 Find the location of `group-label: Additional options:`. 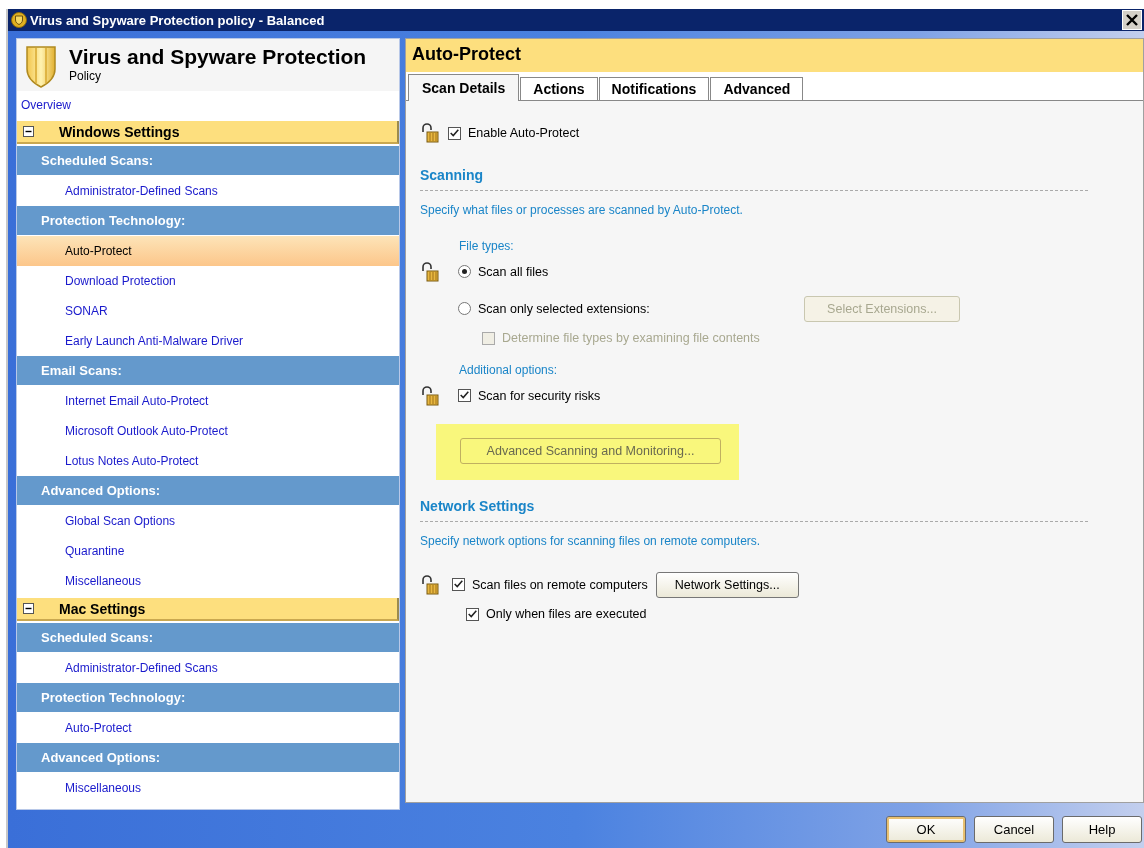

group-label: Additional options: is located at coordinates (509, 370).